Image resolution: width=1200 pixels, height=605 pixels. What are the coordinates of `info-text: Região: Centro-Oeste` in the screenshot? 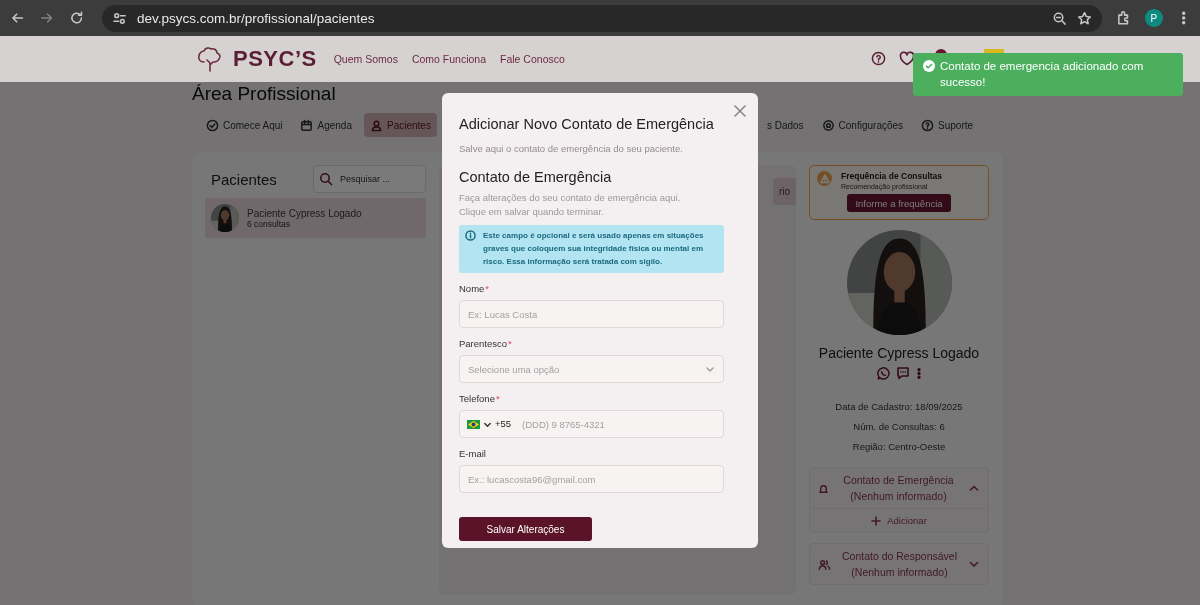 It's located at (899, 447).